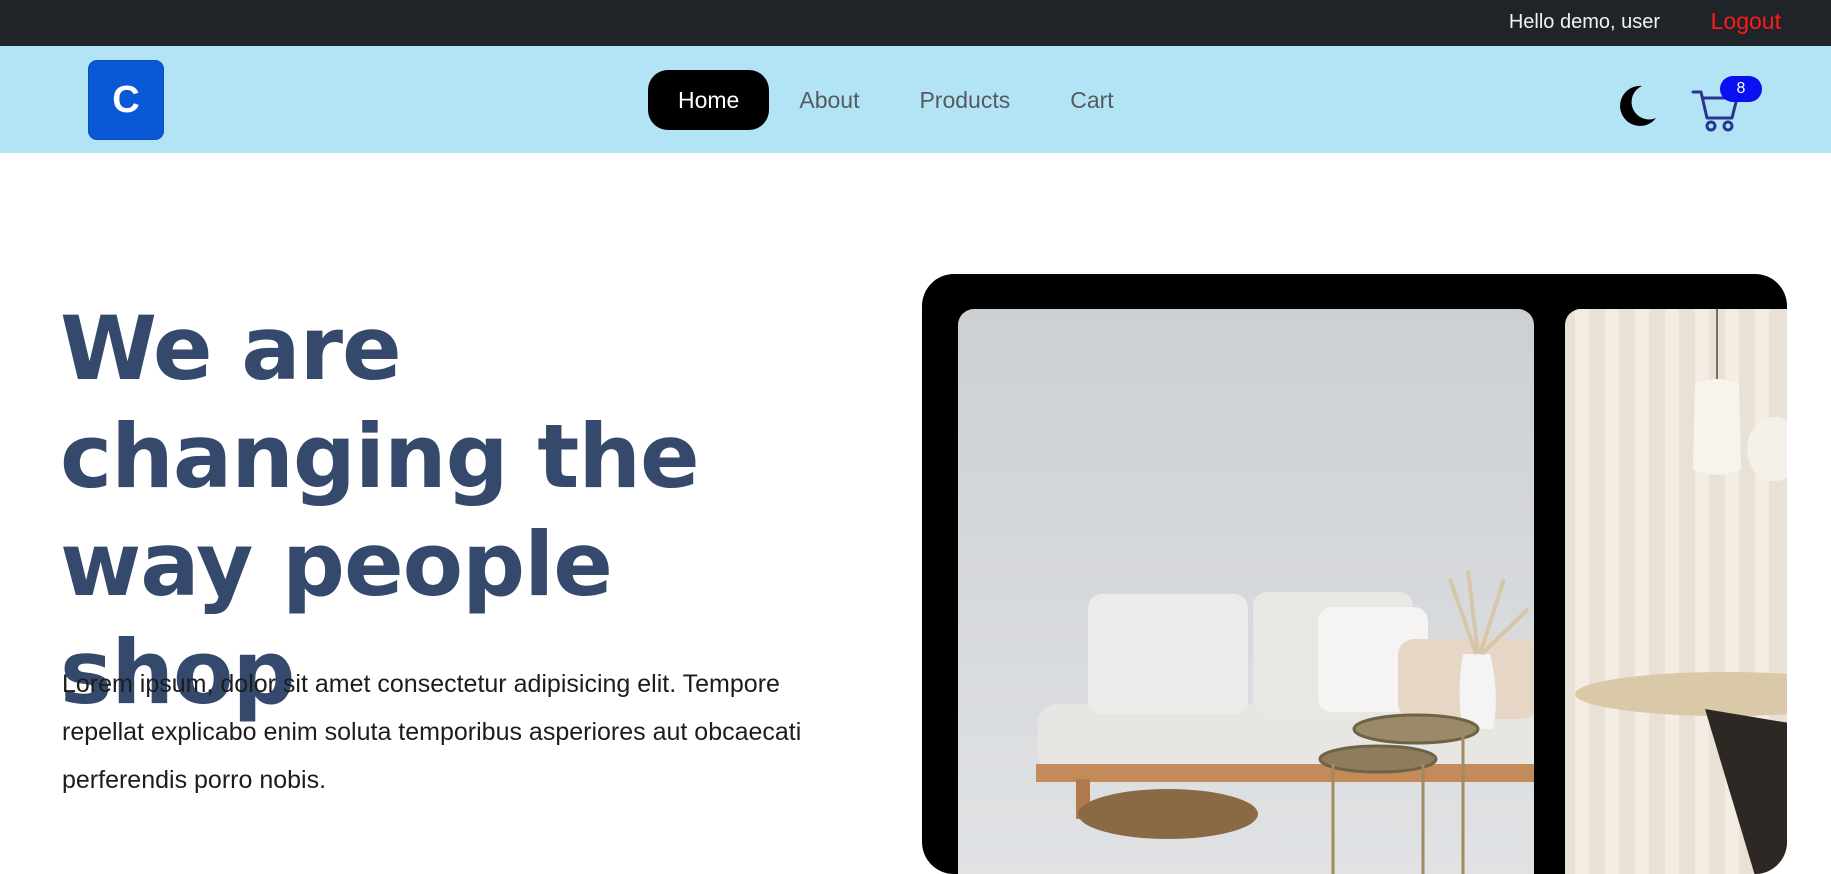 Image resolution: width=1831 pixels, height=874 pixels. What do you see at coordinates (126, 100) in the screenshot?
I see `logo-button: C` at bounding box center [126, 100].